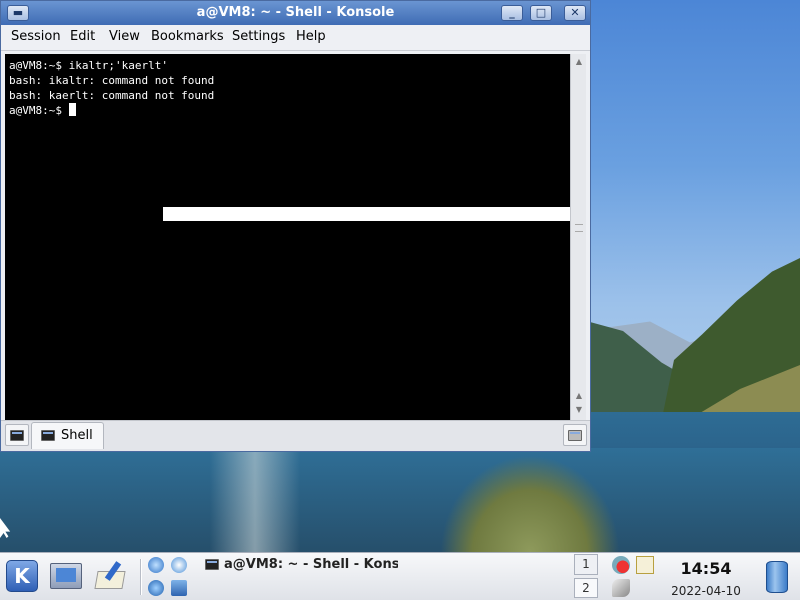 Image resolution: width=800 pixels, height=600 pixels. Describe the element at coordinates (88, 65) in the screenshot. I see `terminal-line: a@VM8:~$ ikaltr;'kaerlt'` at that location.